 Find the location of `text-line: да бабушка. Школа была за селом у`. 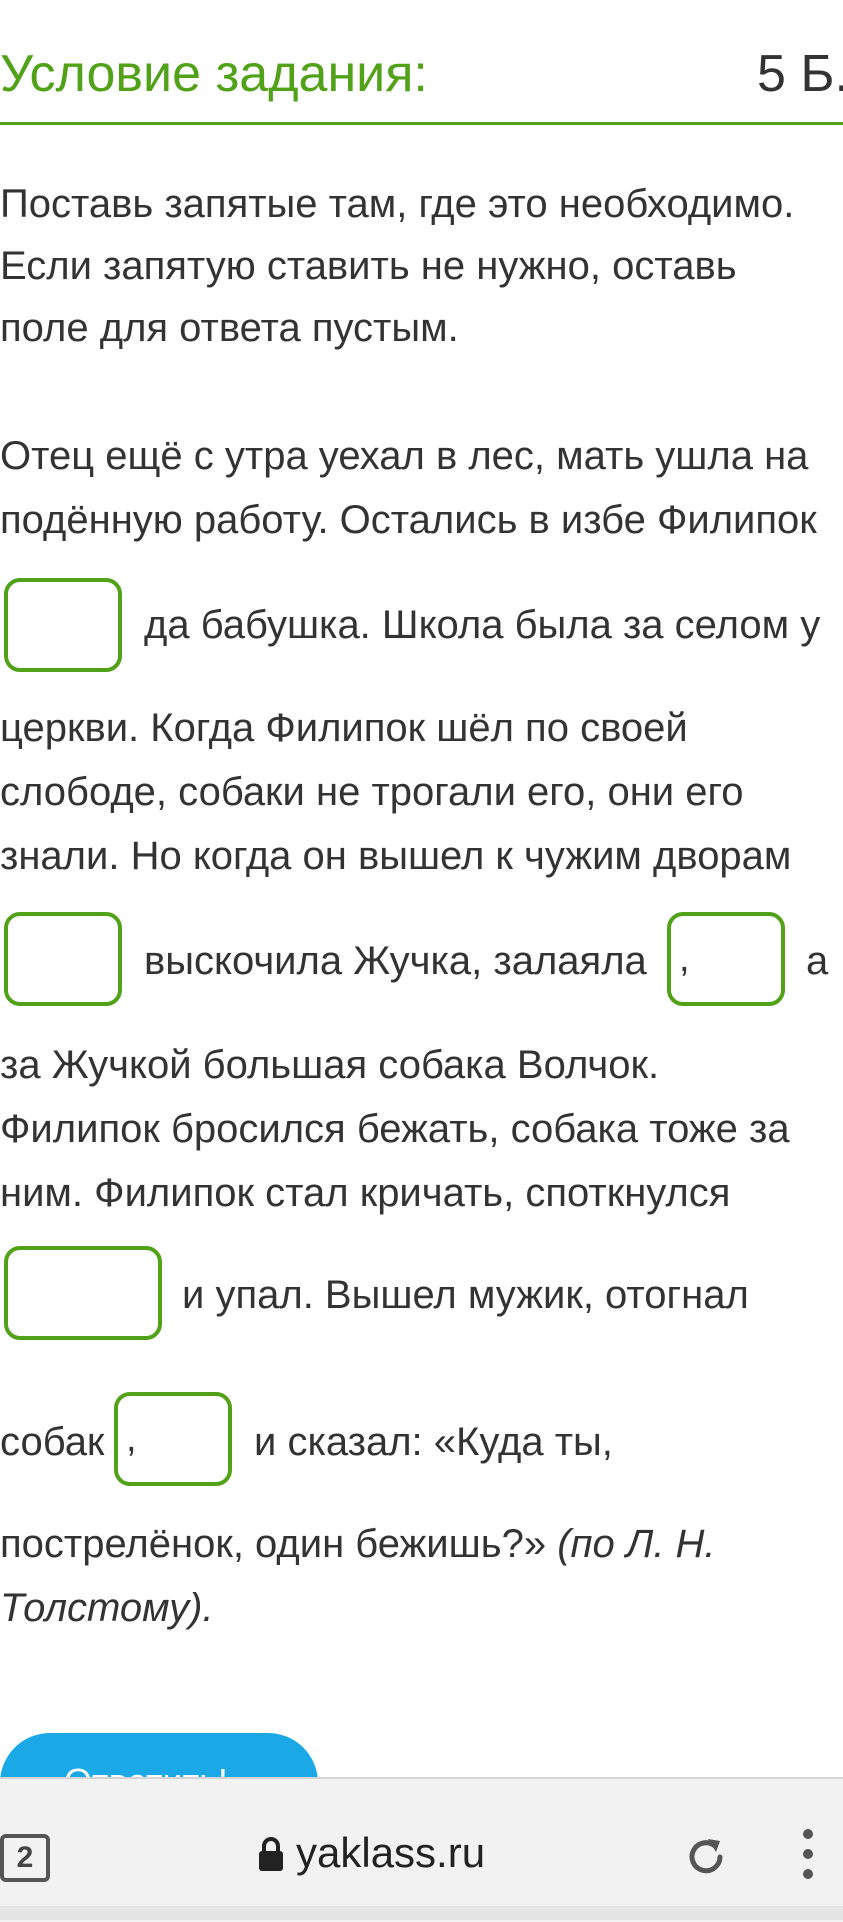

text-line: да бабушка. Школа была за селом у is located at coordinates (482, 625).